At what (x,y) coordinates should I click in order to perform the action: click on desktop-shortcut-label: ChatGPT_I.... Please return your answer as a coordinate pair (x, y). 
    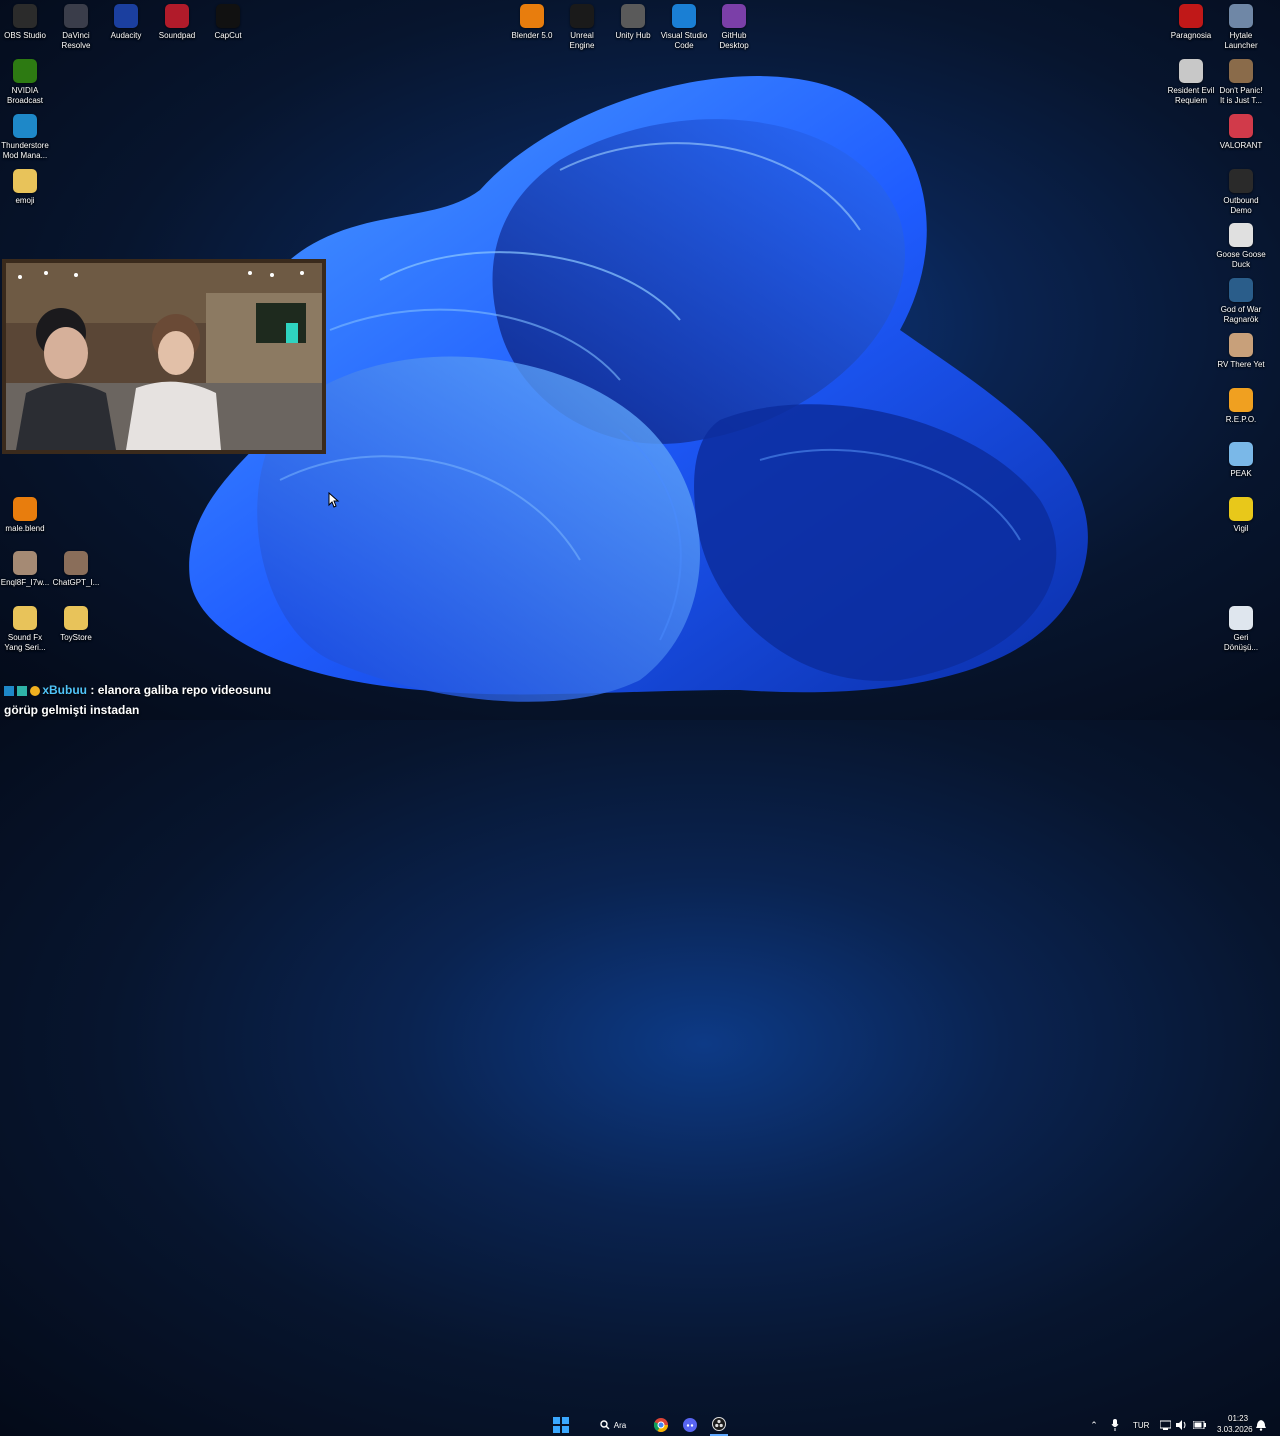
    Looking at the image, I should click on (76, 582).